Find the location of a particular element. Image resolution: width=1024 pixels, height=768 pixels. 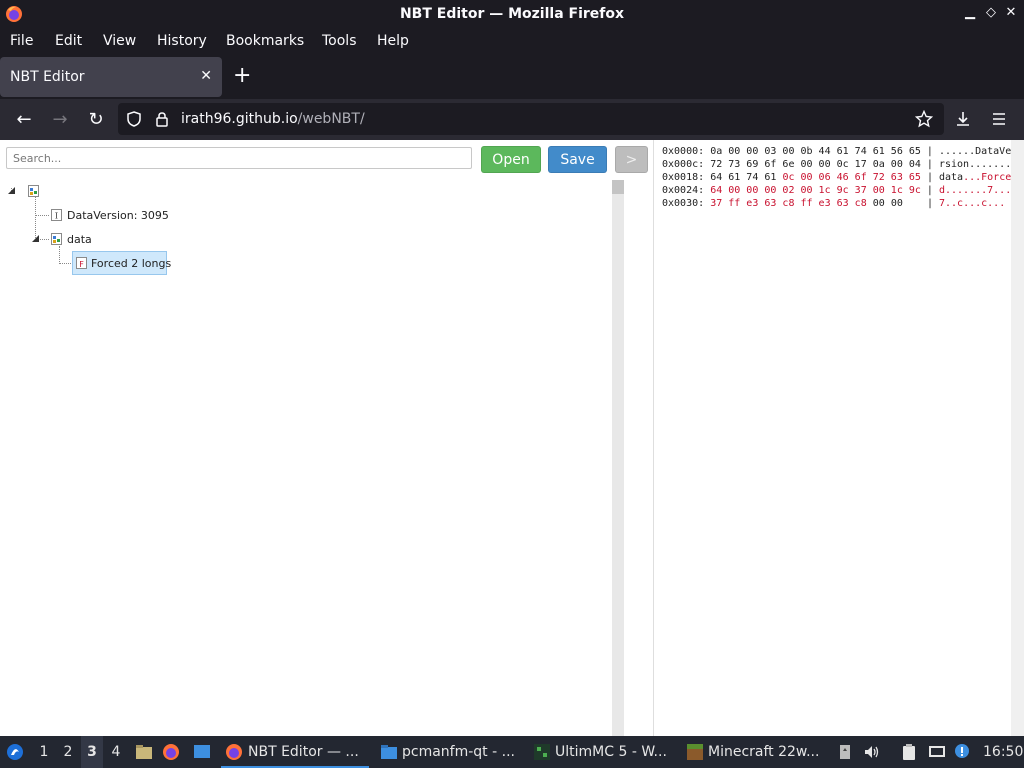

hex-ascii: data is located at coordinates (951, 177).